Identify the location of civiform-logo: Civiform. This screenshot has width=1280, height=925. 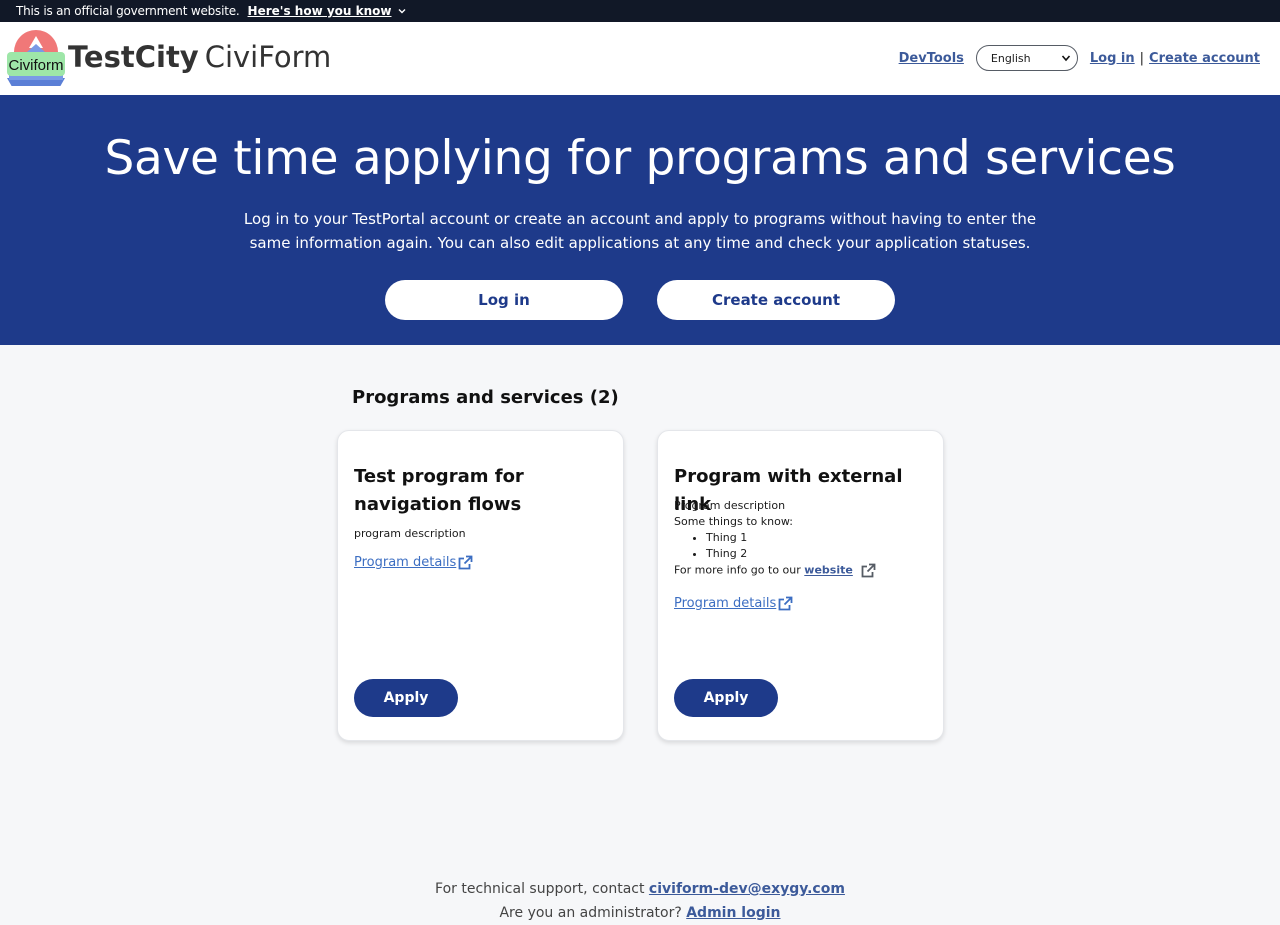
(36, 61).